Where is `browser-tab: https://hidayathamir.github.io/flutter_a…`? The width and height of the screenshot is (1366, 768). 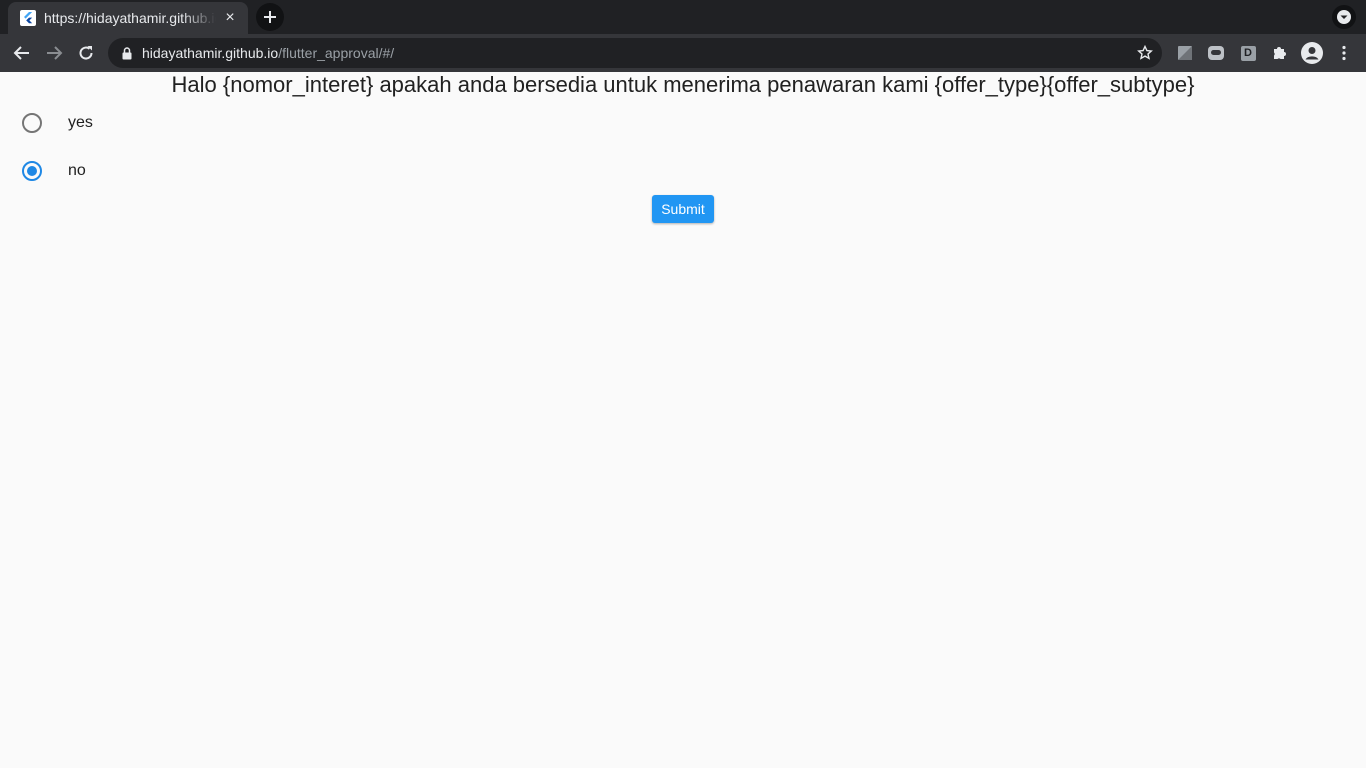 browser-tab: https://hidayathamir.github.io/flutter_a… is located at coordinates (128, 18).